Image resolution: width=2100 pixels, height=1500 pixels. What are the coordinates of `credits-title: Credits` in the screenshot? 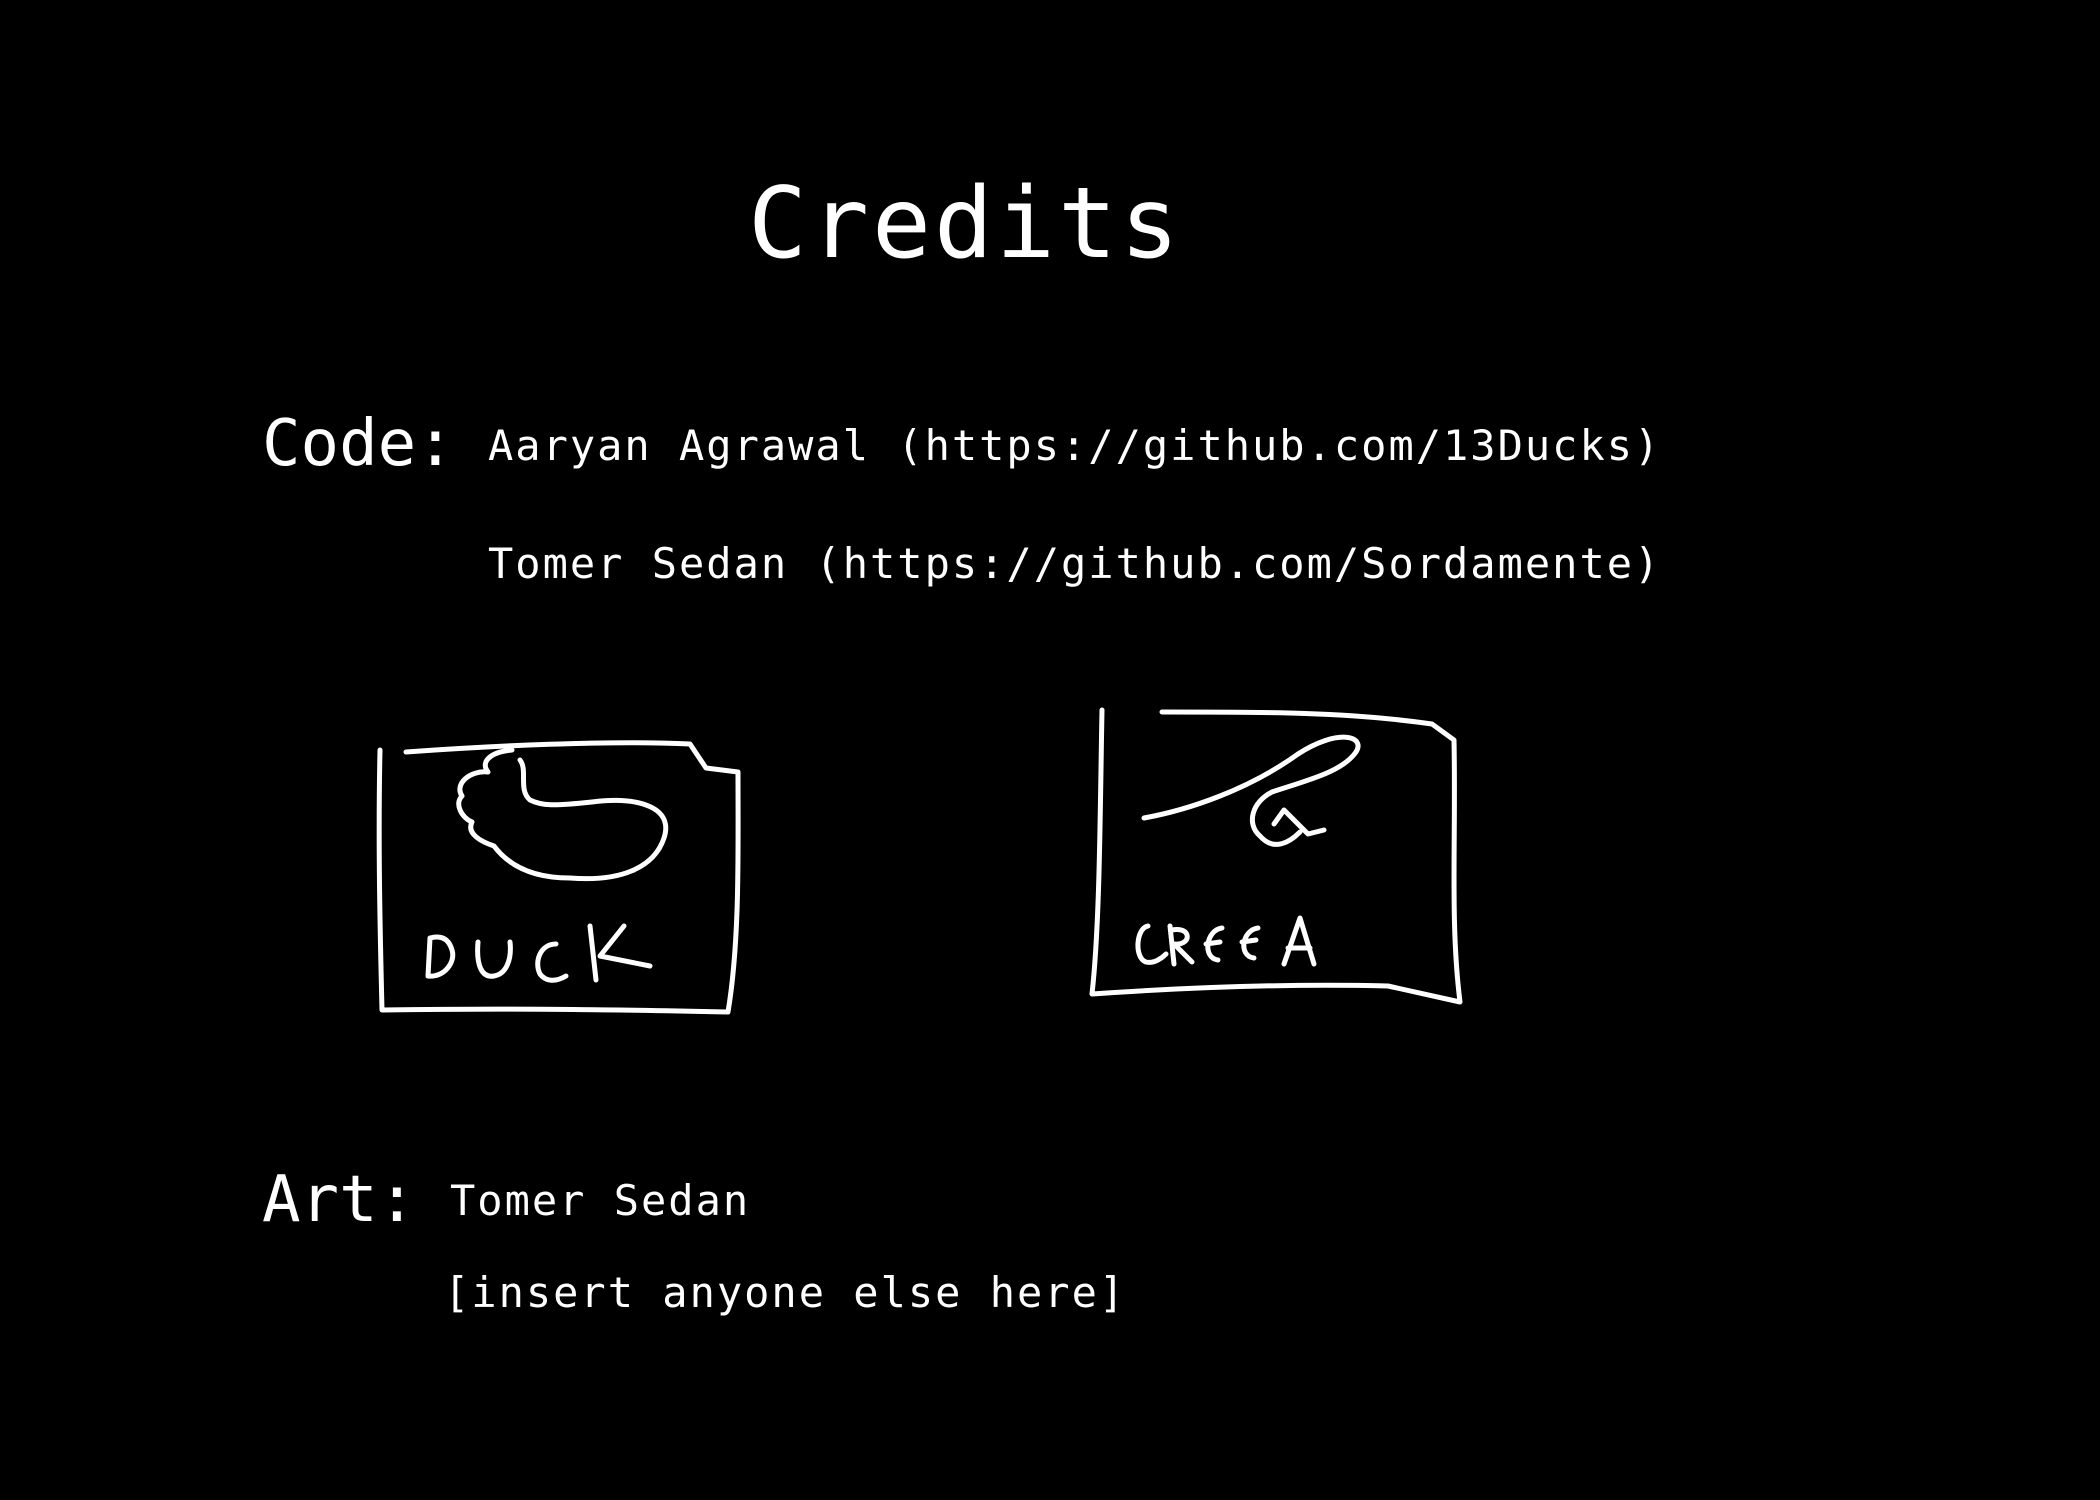 It's located at (964, 224).